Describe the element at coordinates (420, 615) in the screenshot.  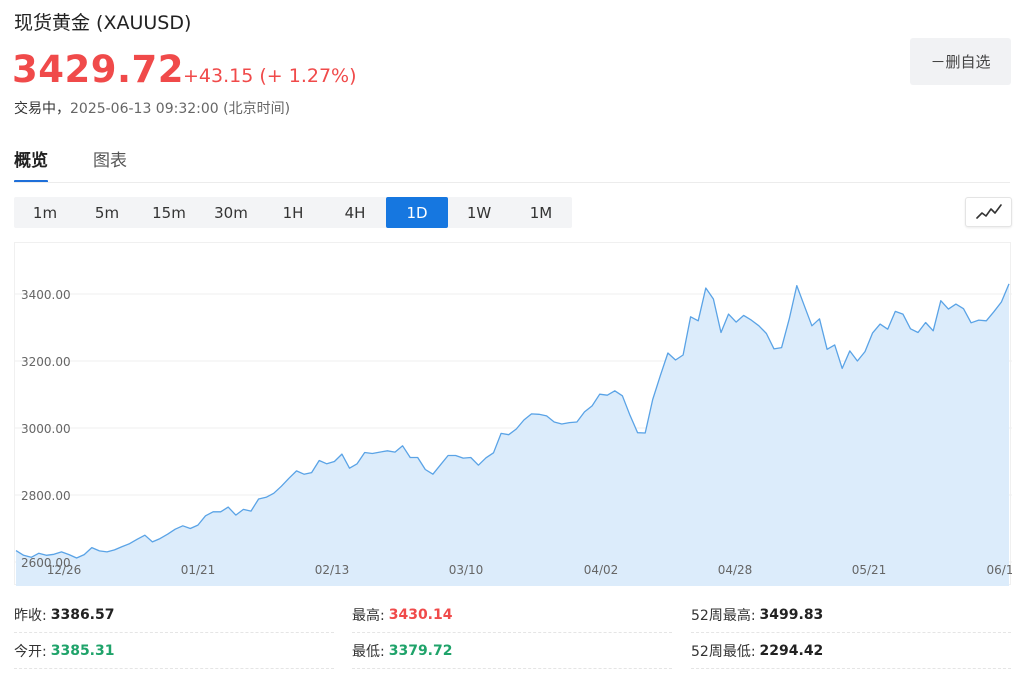
I see `stat-value: 3430.14` at that location.